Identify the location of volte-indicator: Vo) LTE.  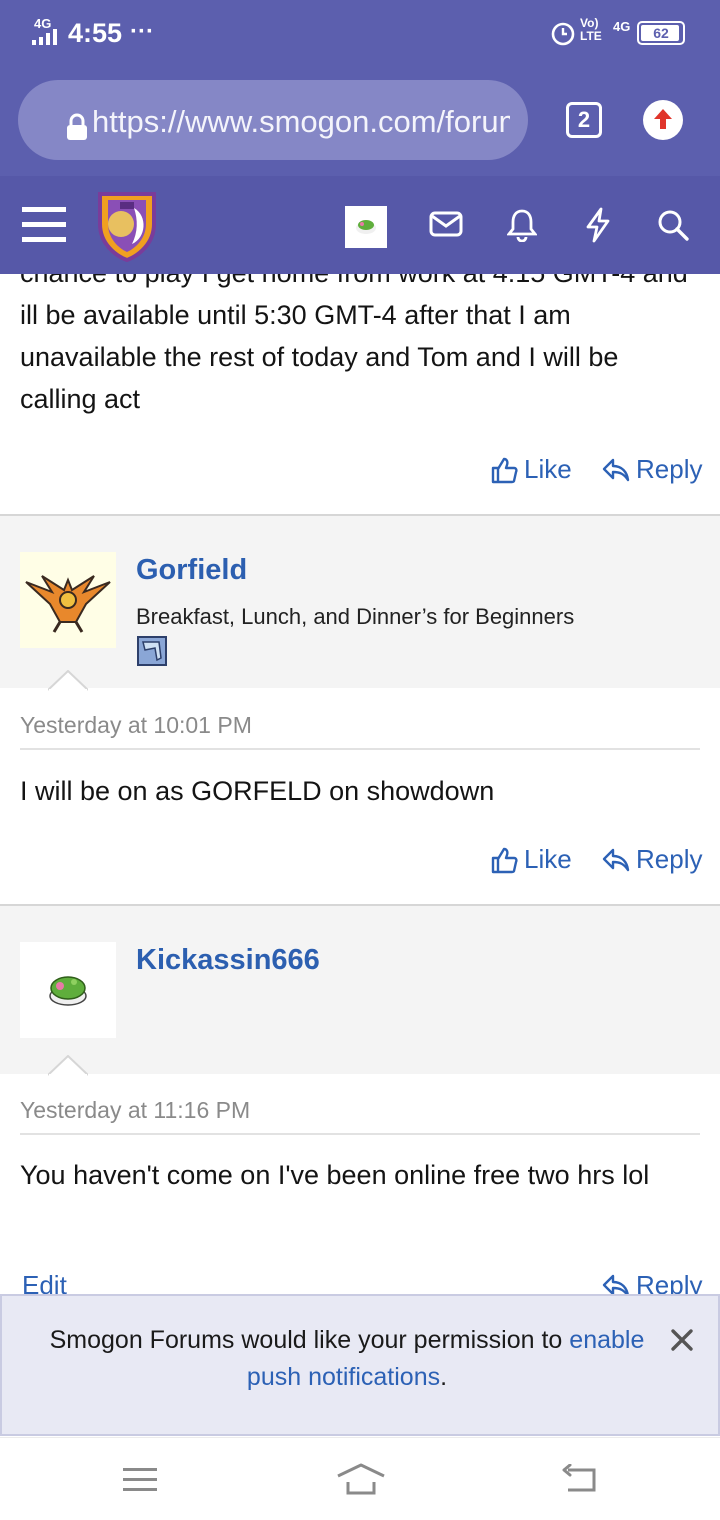
(591, 29).